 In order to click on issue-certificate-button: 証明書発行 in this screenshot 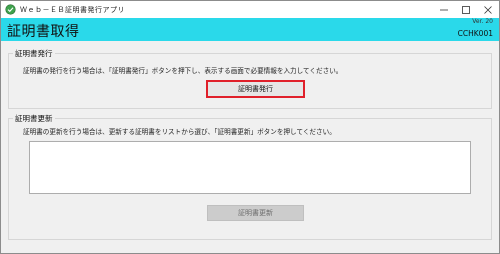, I will do `click(255, 89)`.